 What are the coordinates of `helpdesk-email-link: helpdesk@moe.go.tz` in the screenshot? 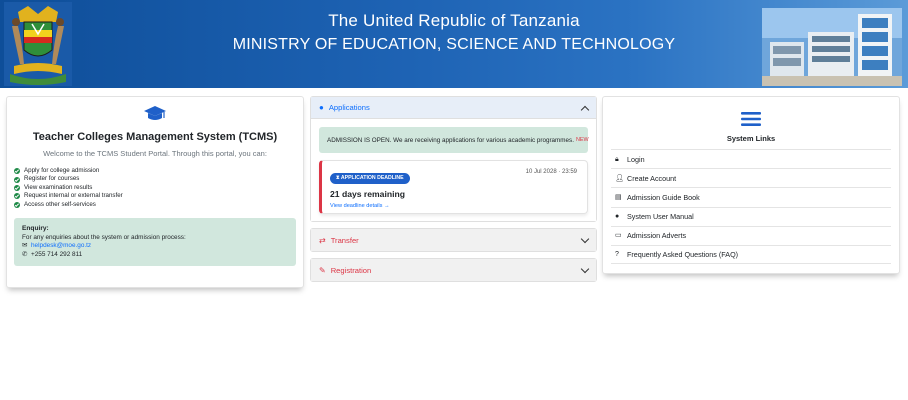 It's located at (61, 245).